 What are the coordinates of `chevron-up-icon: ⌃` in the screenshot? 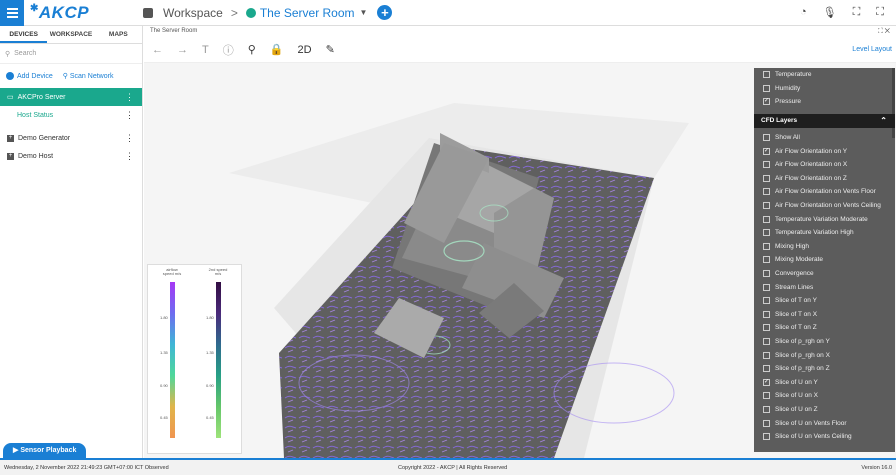 It's located at (883, 120).